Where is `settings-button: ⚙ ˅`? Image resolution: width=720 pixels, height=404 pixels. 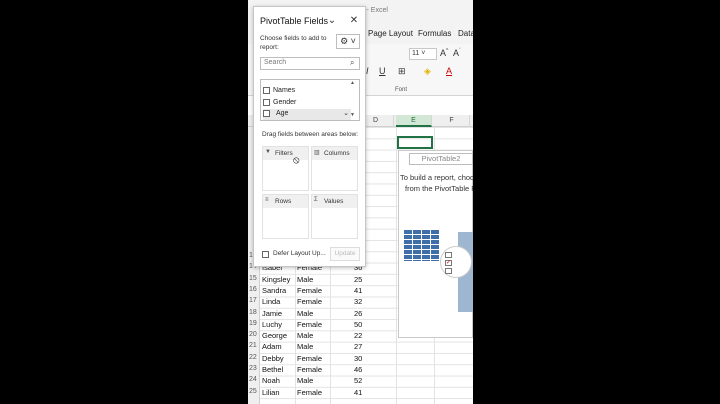
settings-button: ⚙ ˅ is located at coordinates (348, 41).